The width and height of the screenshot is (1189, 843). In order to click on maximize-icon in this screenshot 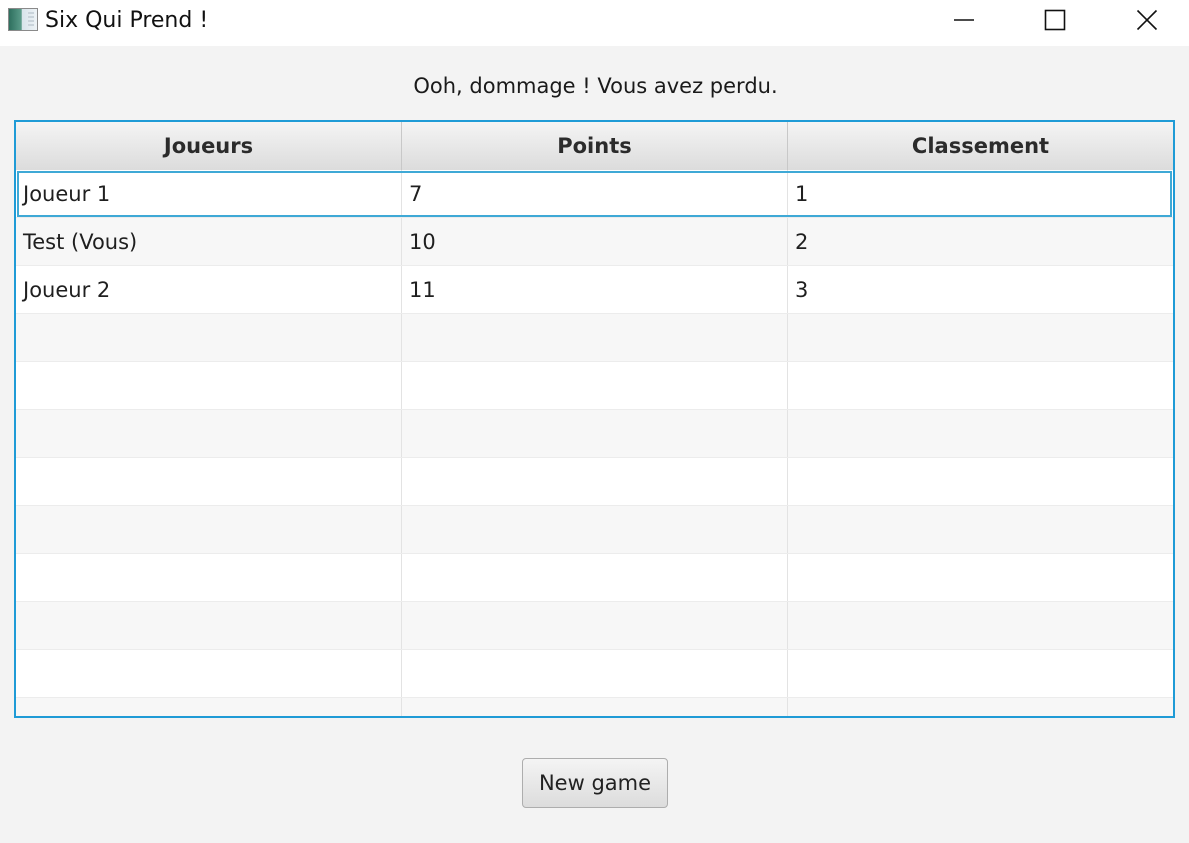, I will do `click(1055, 20)`.